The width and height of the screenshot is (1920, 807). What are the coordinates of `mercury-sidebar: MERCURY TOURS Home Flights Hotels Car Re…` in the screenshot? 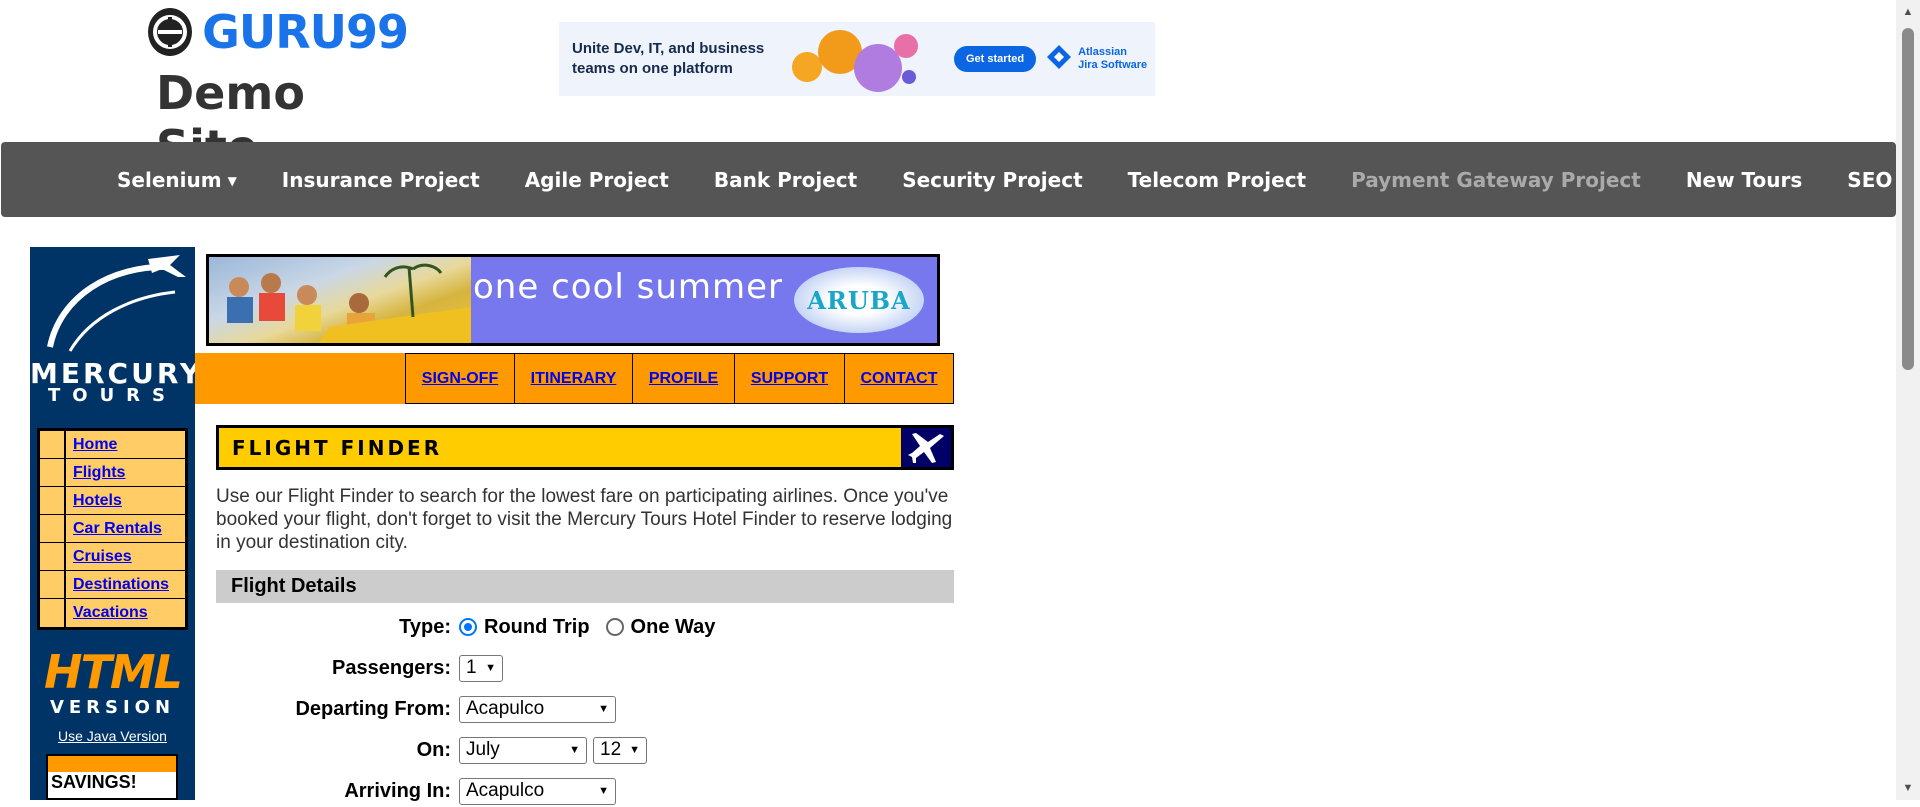 It's located at (115, 523).